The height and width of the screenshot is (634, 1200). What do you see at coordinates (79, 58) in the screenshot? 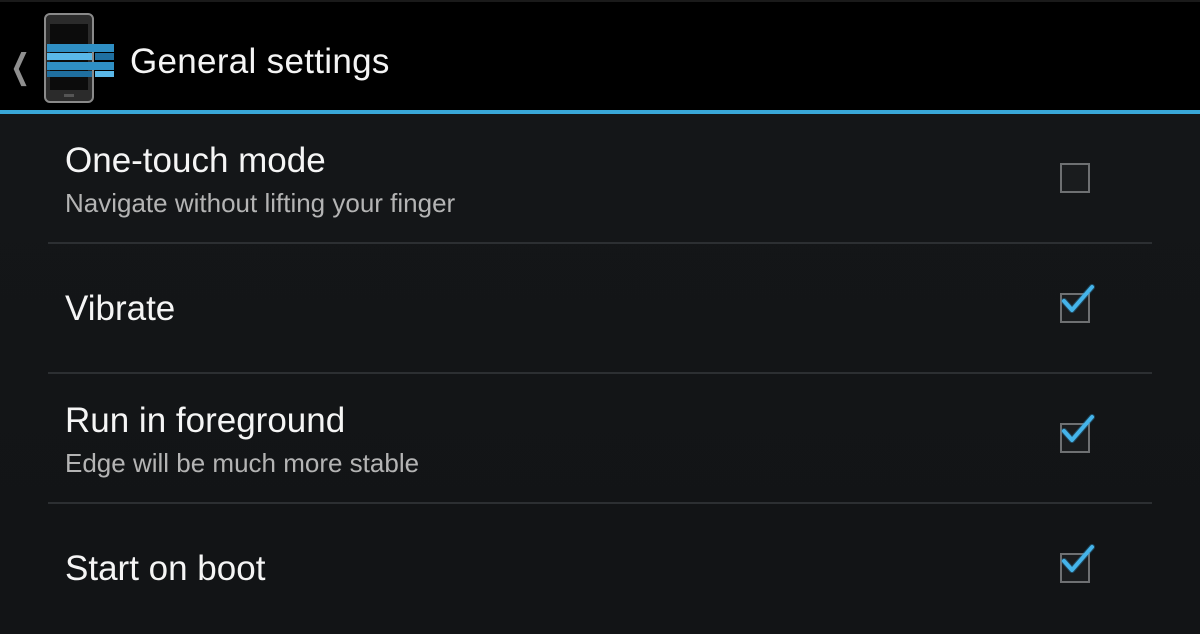
I see `edge-app-icon` at bounding box center [79, 58].